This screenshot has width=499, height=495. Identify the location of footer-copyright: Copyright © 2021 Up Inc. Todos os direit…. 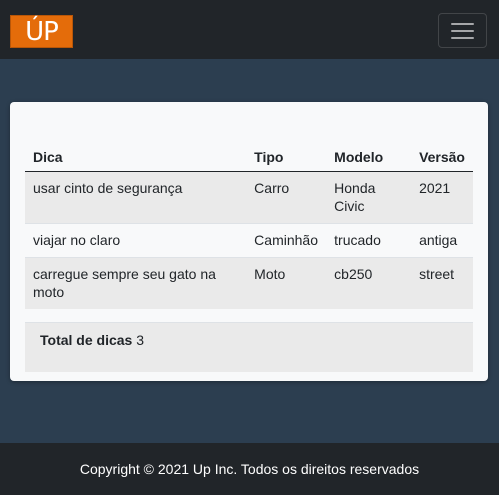
(249, 469).